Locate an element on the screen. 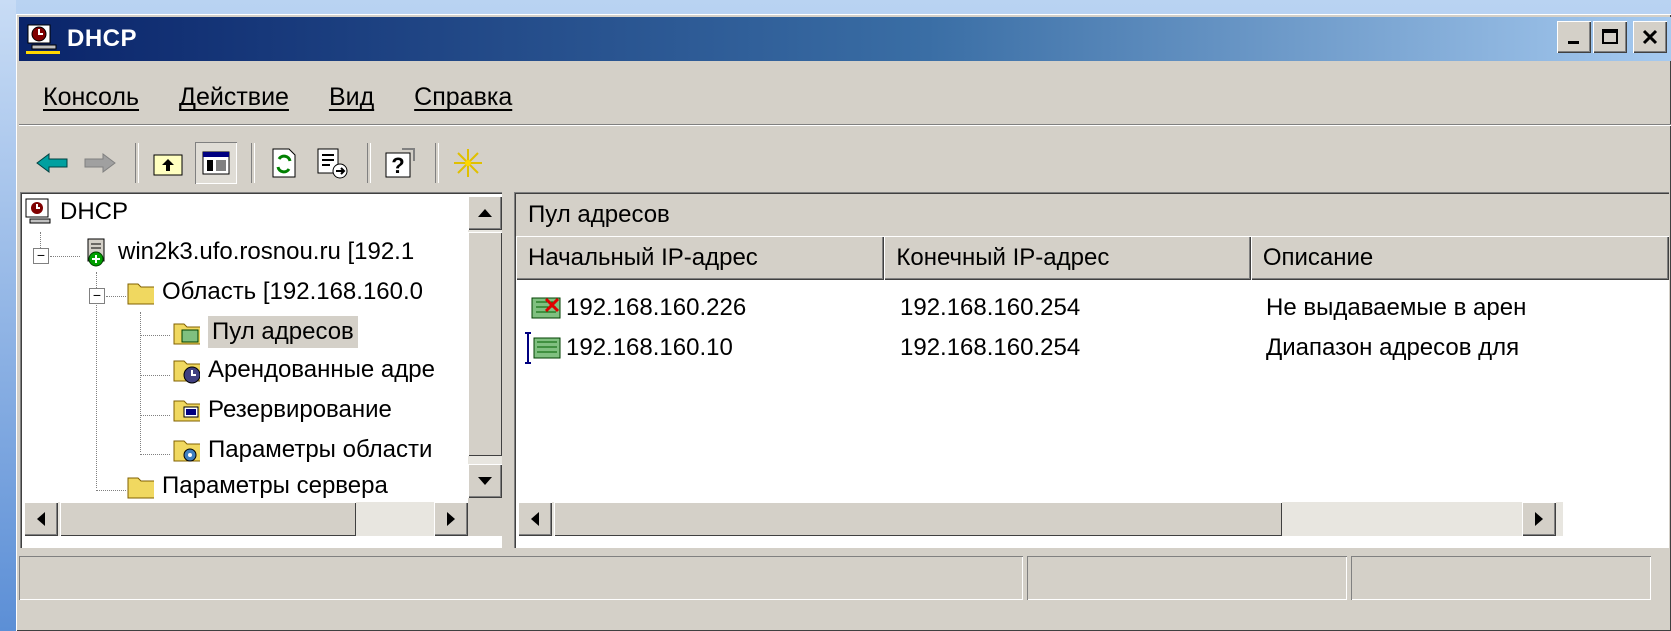 This screenshot has height=631, width=1671. tree-horizontal-scrollbar is located at coordinates (246, 519).